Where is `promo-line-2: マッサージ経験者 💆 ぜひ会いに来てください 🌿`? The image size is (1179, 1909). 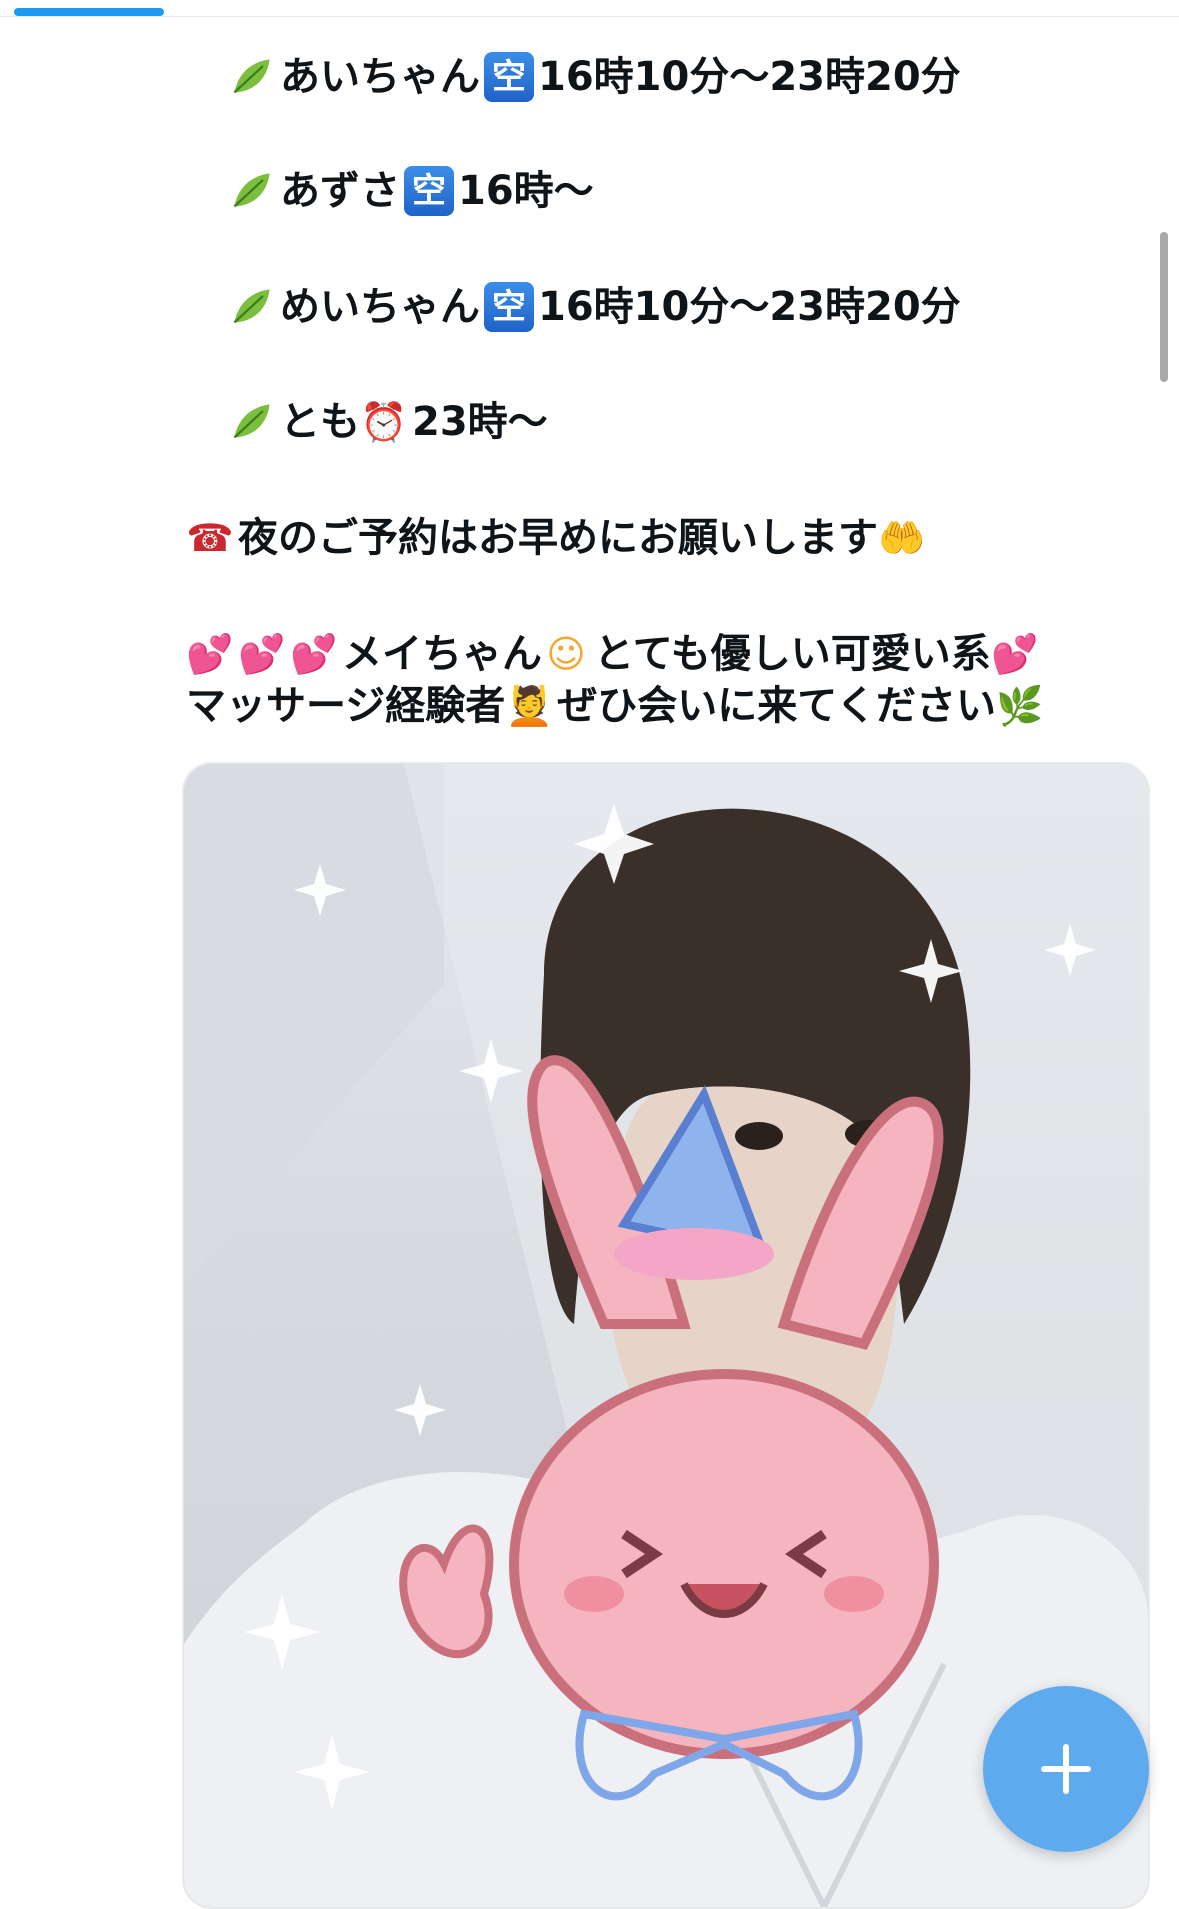
promo-line-2: マッサージ経験者 💆 ぜひ会いに来てください 🌿 is located at coordinates (617, 706).